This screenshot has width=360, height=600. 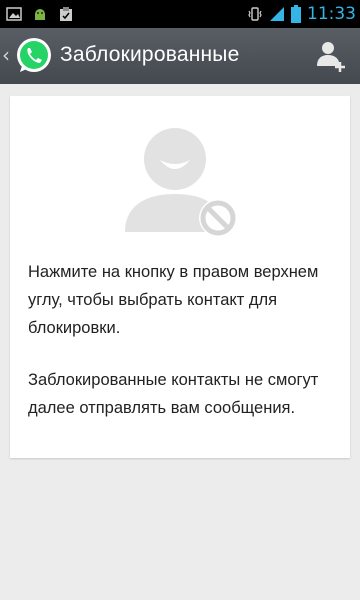 I want to click on clipboard-icon, so click(x=66, y=14).